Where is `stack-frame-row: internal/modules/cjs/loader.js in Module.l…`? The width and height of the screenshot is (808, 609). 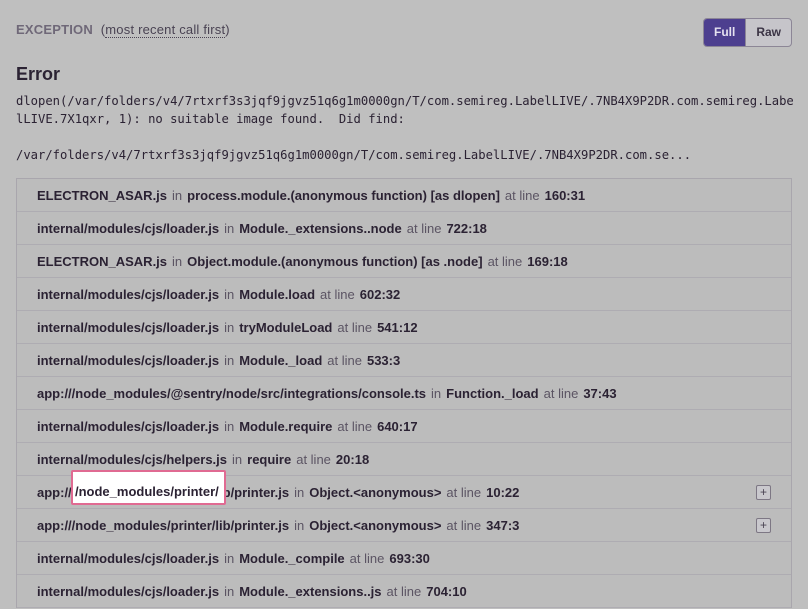 stack-frame-row: internal/modules/cjs/loader.js in Module.l… is located at coordinates (404, 294).